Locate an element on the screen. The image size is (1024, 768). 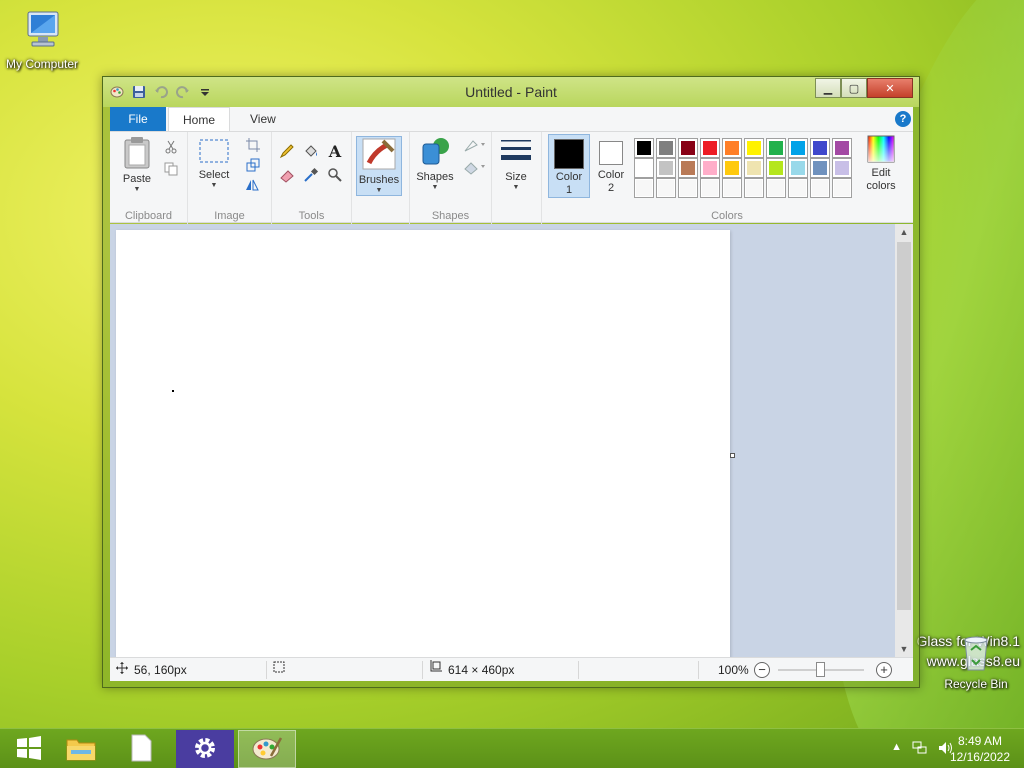
outline-icon is located at coordinates (475, 145).